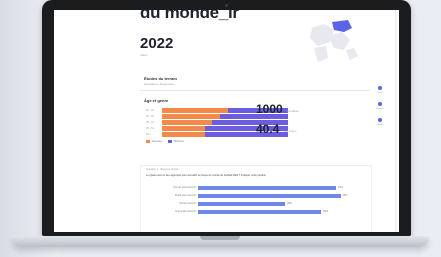 Image resolution: width=441 pixels, height=257 pixels. What do you see at coordinates (185, 195) in the screenshot?
I see `answer-label: Plutôt pas d'accord` at bounding box center [185, 195].